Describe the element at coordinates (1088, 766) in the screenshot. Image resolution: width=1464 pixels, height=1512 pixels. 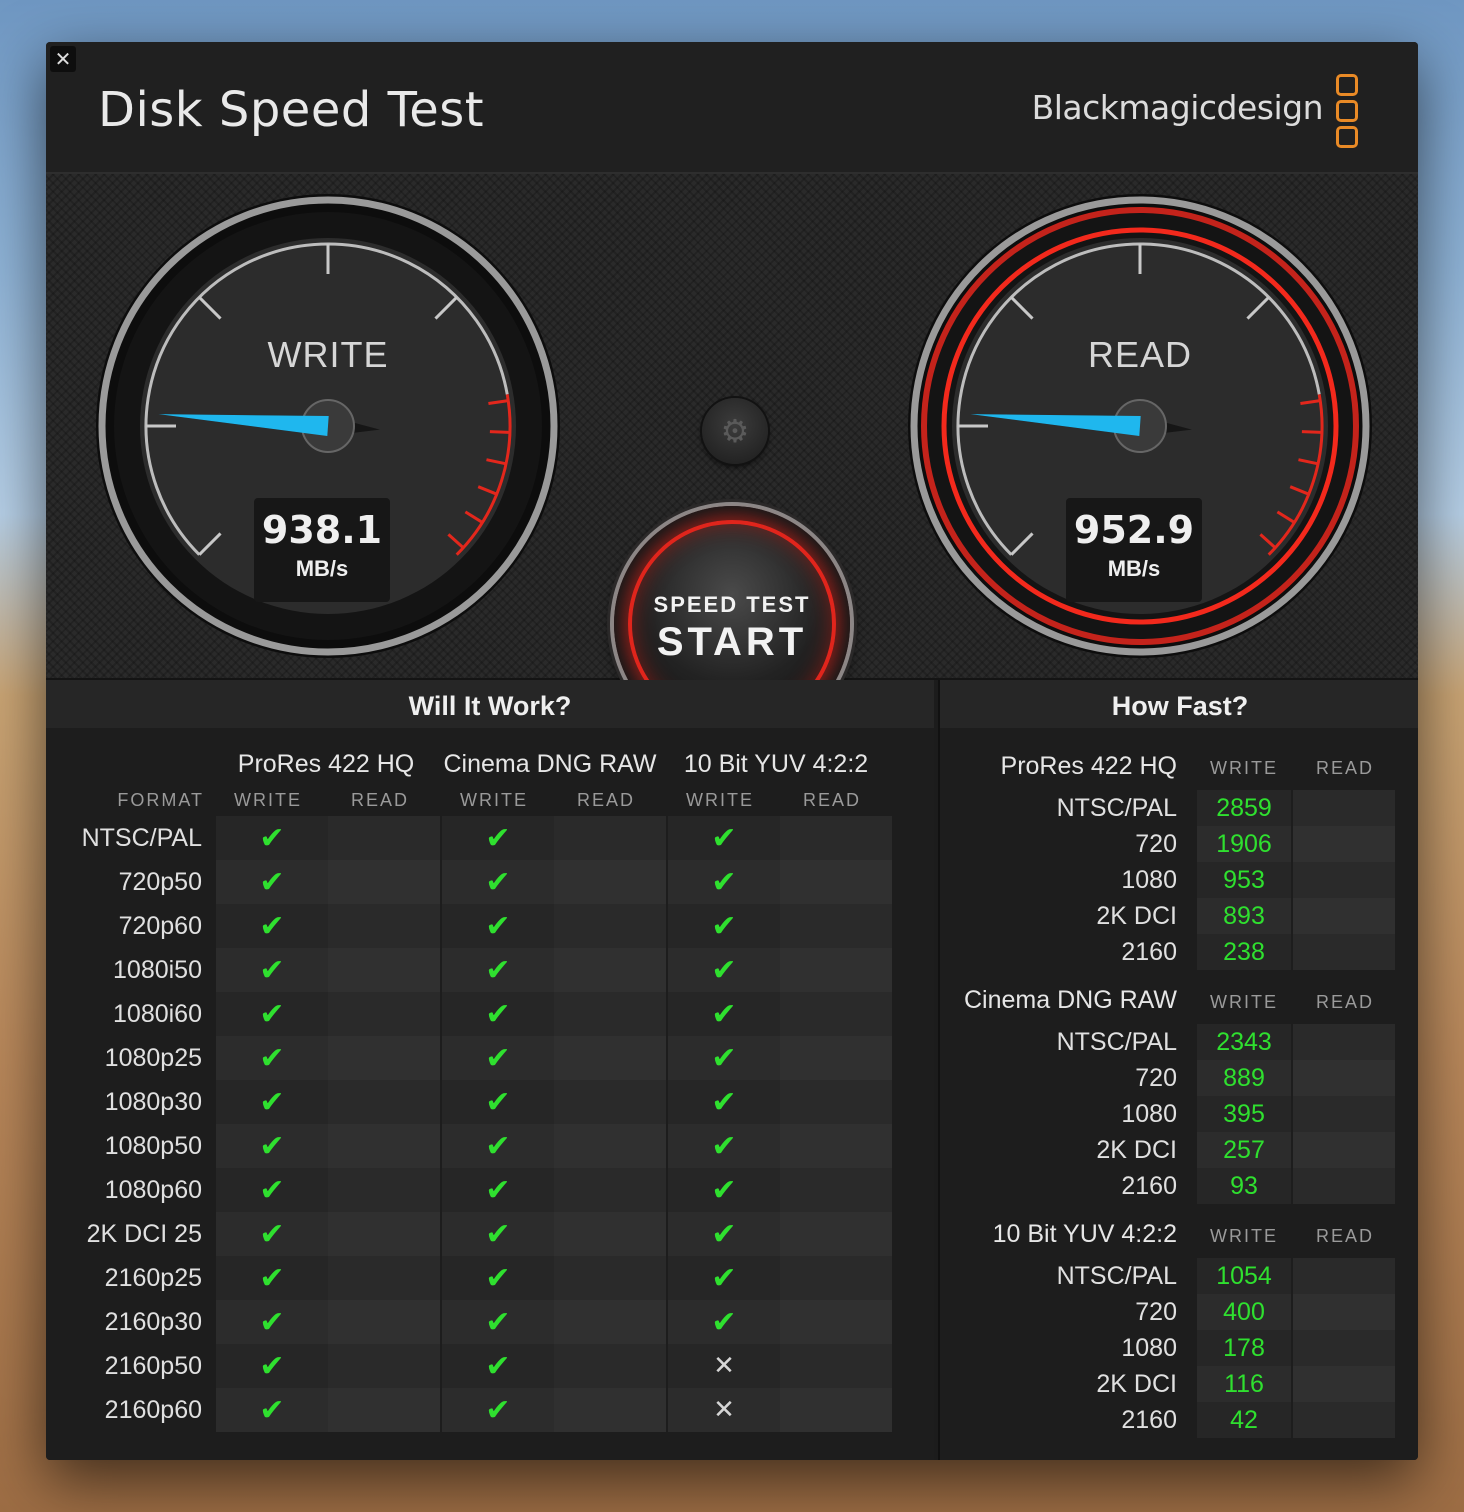
I see `speed-group-title: ProRes 422 HQ` at that location.